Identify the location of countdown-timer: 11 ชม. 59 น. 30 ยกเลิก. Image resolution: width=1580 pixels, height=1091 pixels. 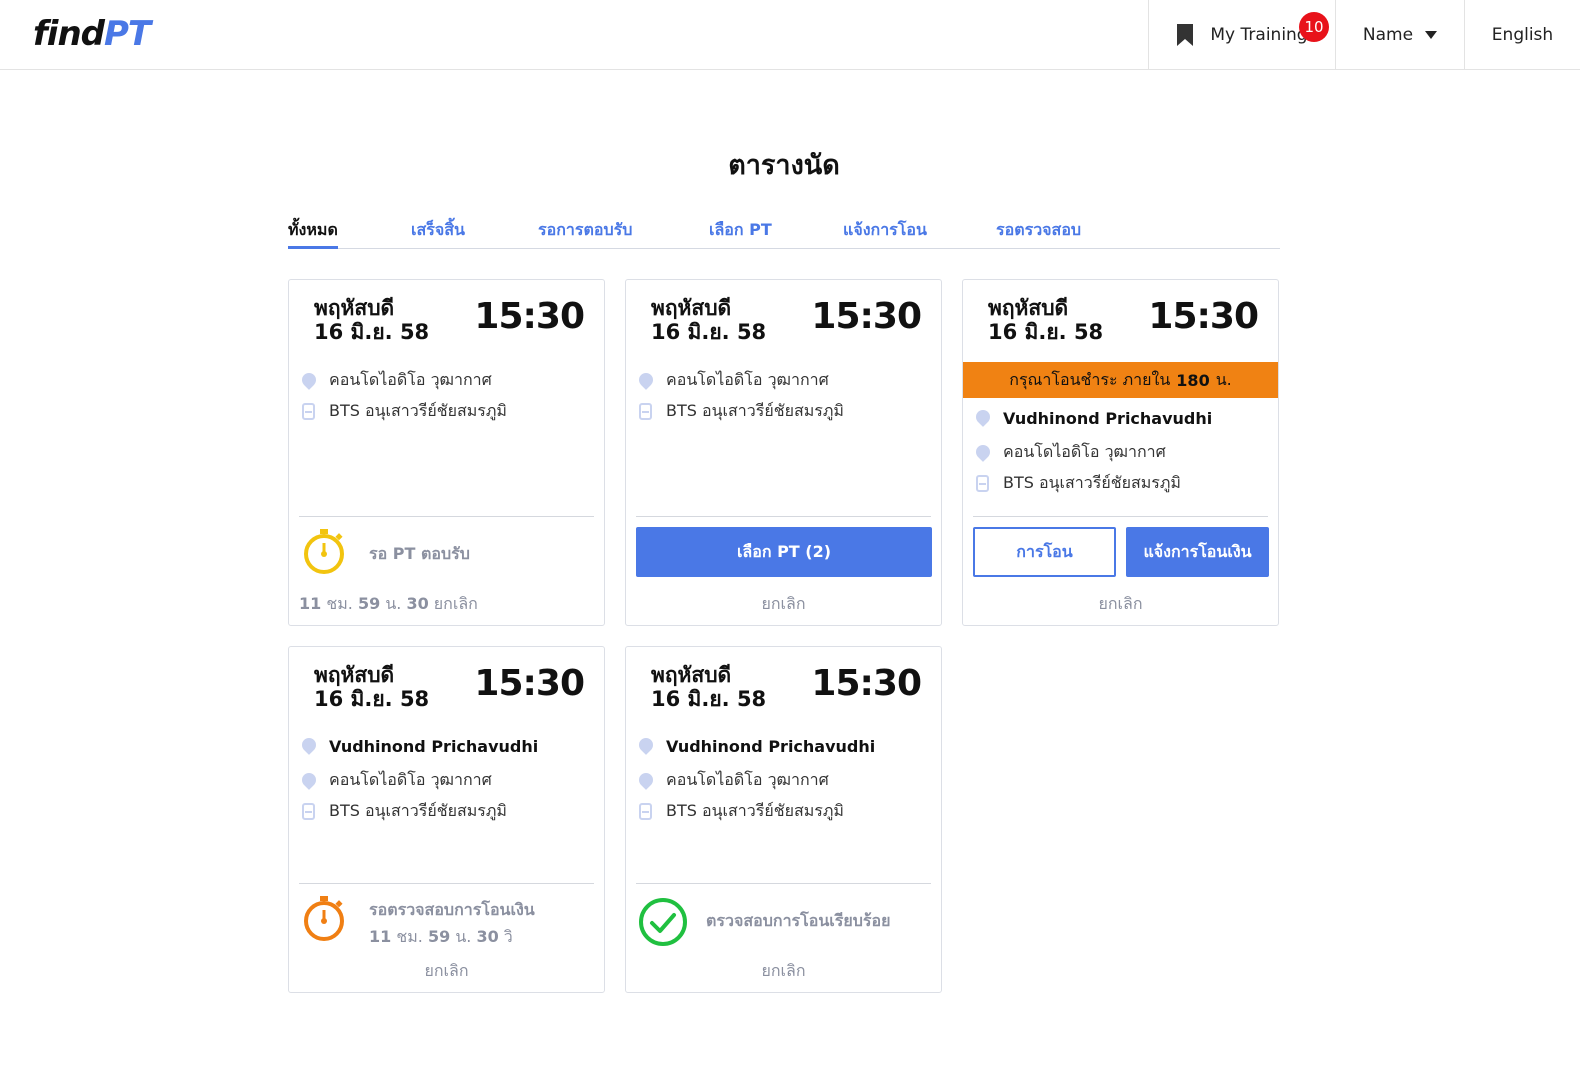
(388, 604).